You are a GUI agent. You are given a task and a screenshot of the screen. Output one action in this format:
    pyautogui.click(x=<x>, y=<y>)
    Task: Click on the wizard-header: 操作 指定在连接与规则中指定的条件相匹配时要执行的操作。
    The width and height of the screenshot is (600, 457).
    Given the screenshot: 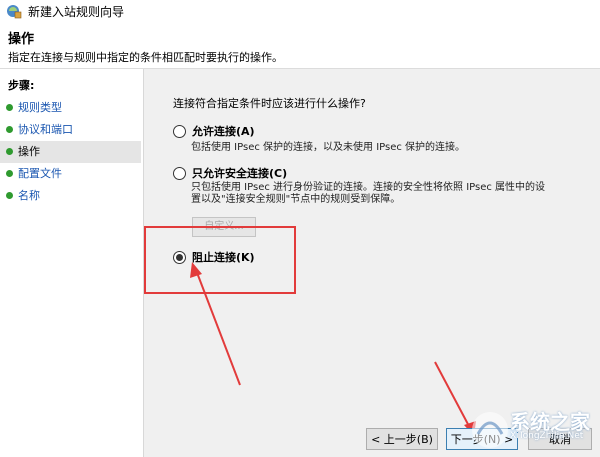 What is the action you would take?
    pyautogui.click(x=300, y=45)
    